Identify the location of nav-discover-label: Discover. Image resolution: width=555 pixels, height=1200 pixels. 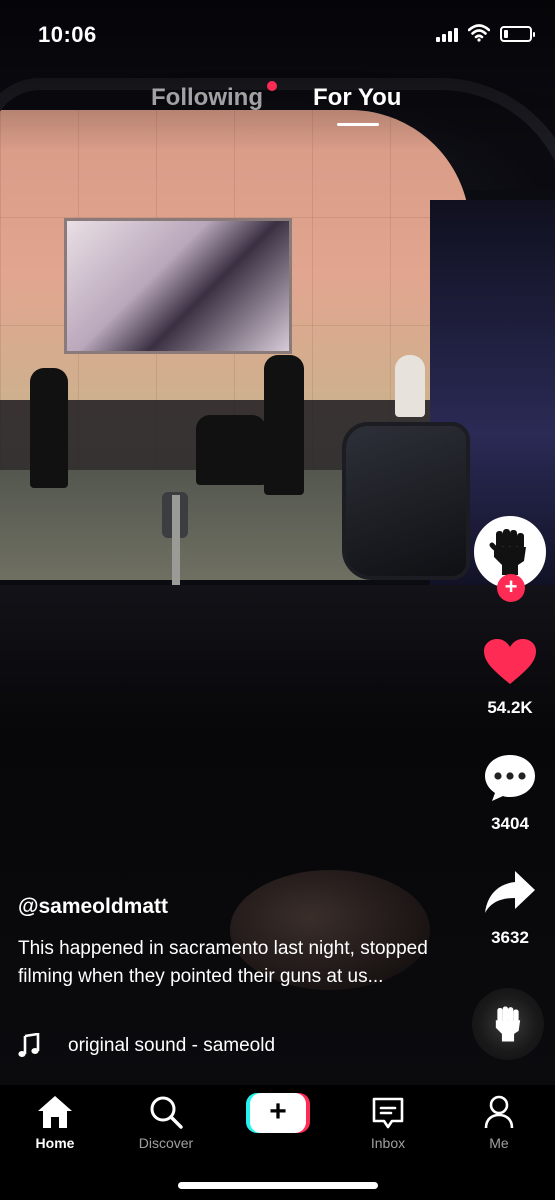
(166, 1143).